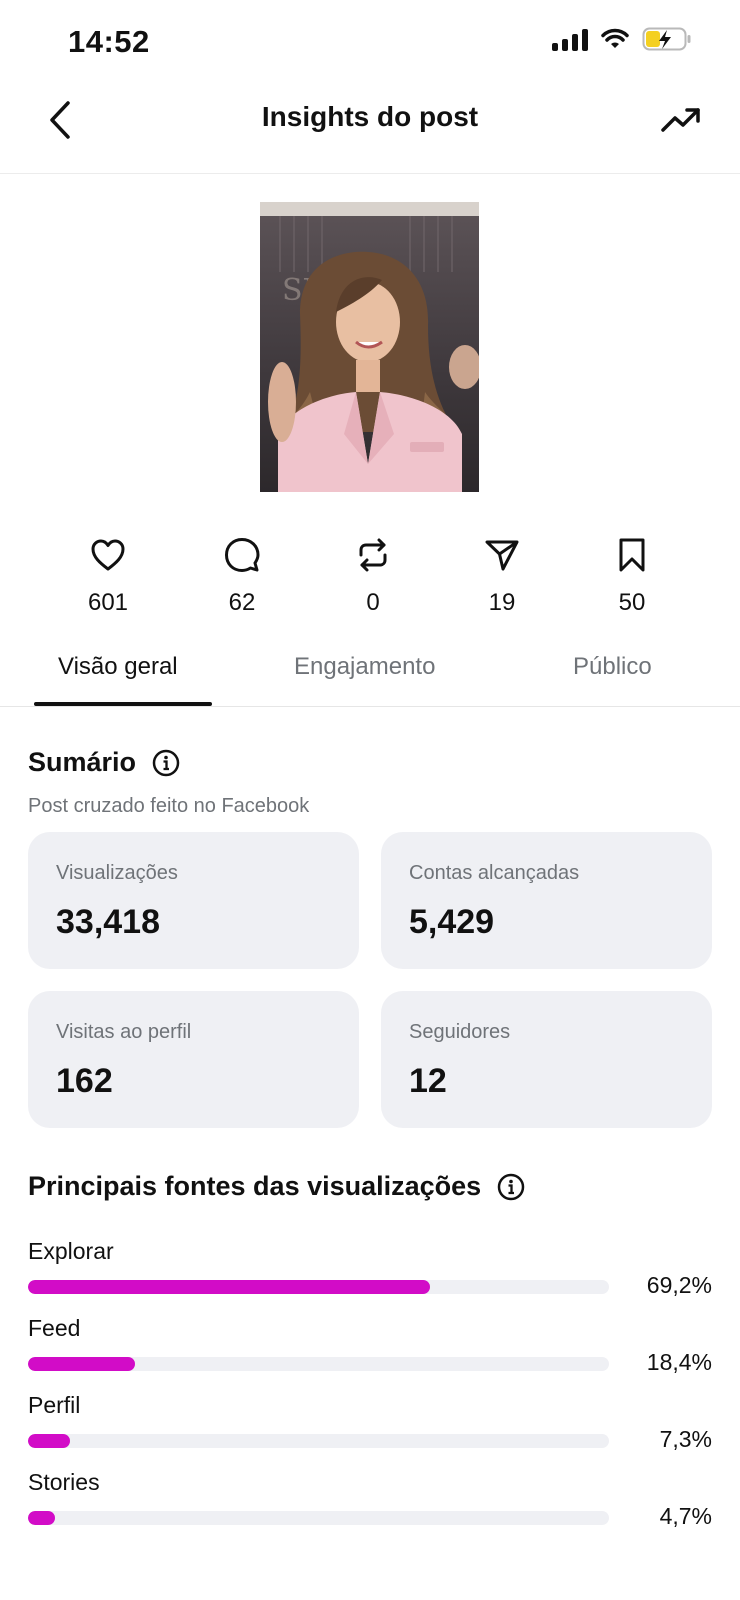 The width and height of the screenshot is (740, 1600). What do you see at coordinates (118, 667) in the screenshot?
I see `tab-overview: Visão geral` at bounding box center [118, 667].